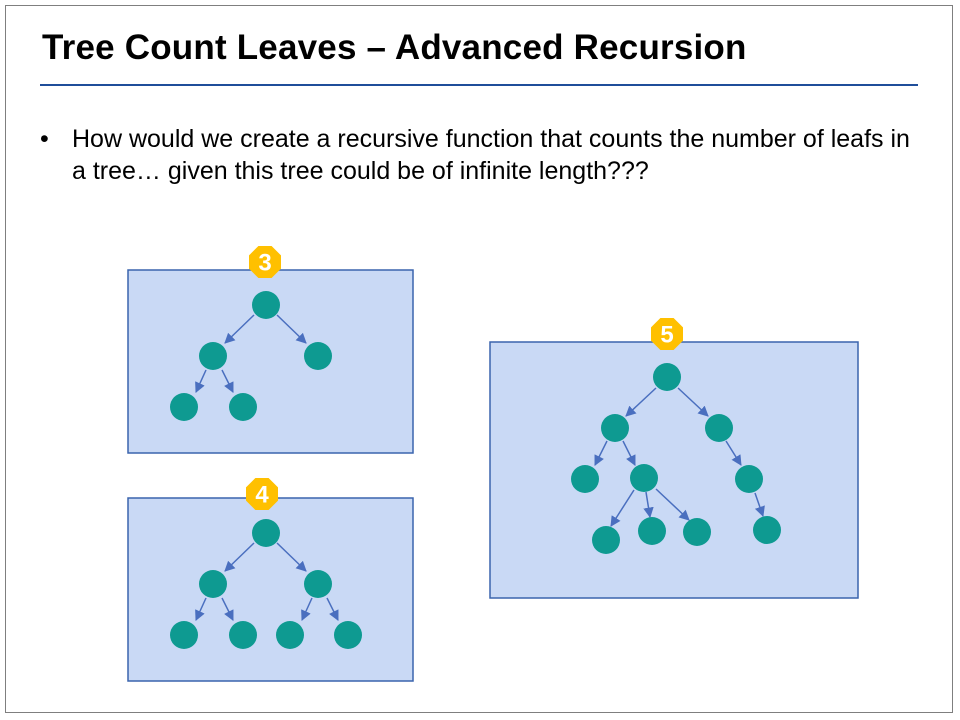 This screenshot has width=960, height=720. Describe the element at coordinates (213, 356) in the screenshot. I see `tree-1-node` at that location.